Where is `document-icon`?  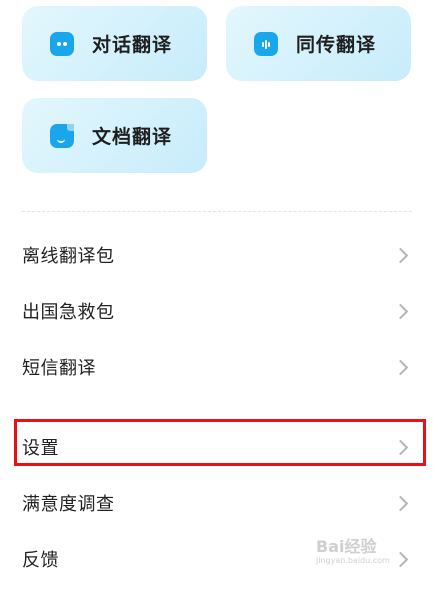
document-icon is located at coordinates (62, 135).